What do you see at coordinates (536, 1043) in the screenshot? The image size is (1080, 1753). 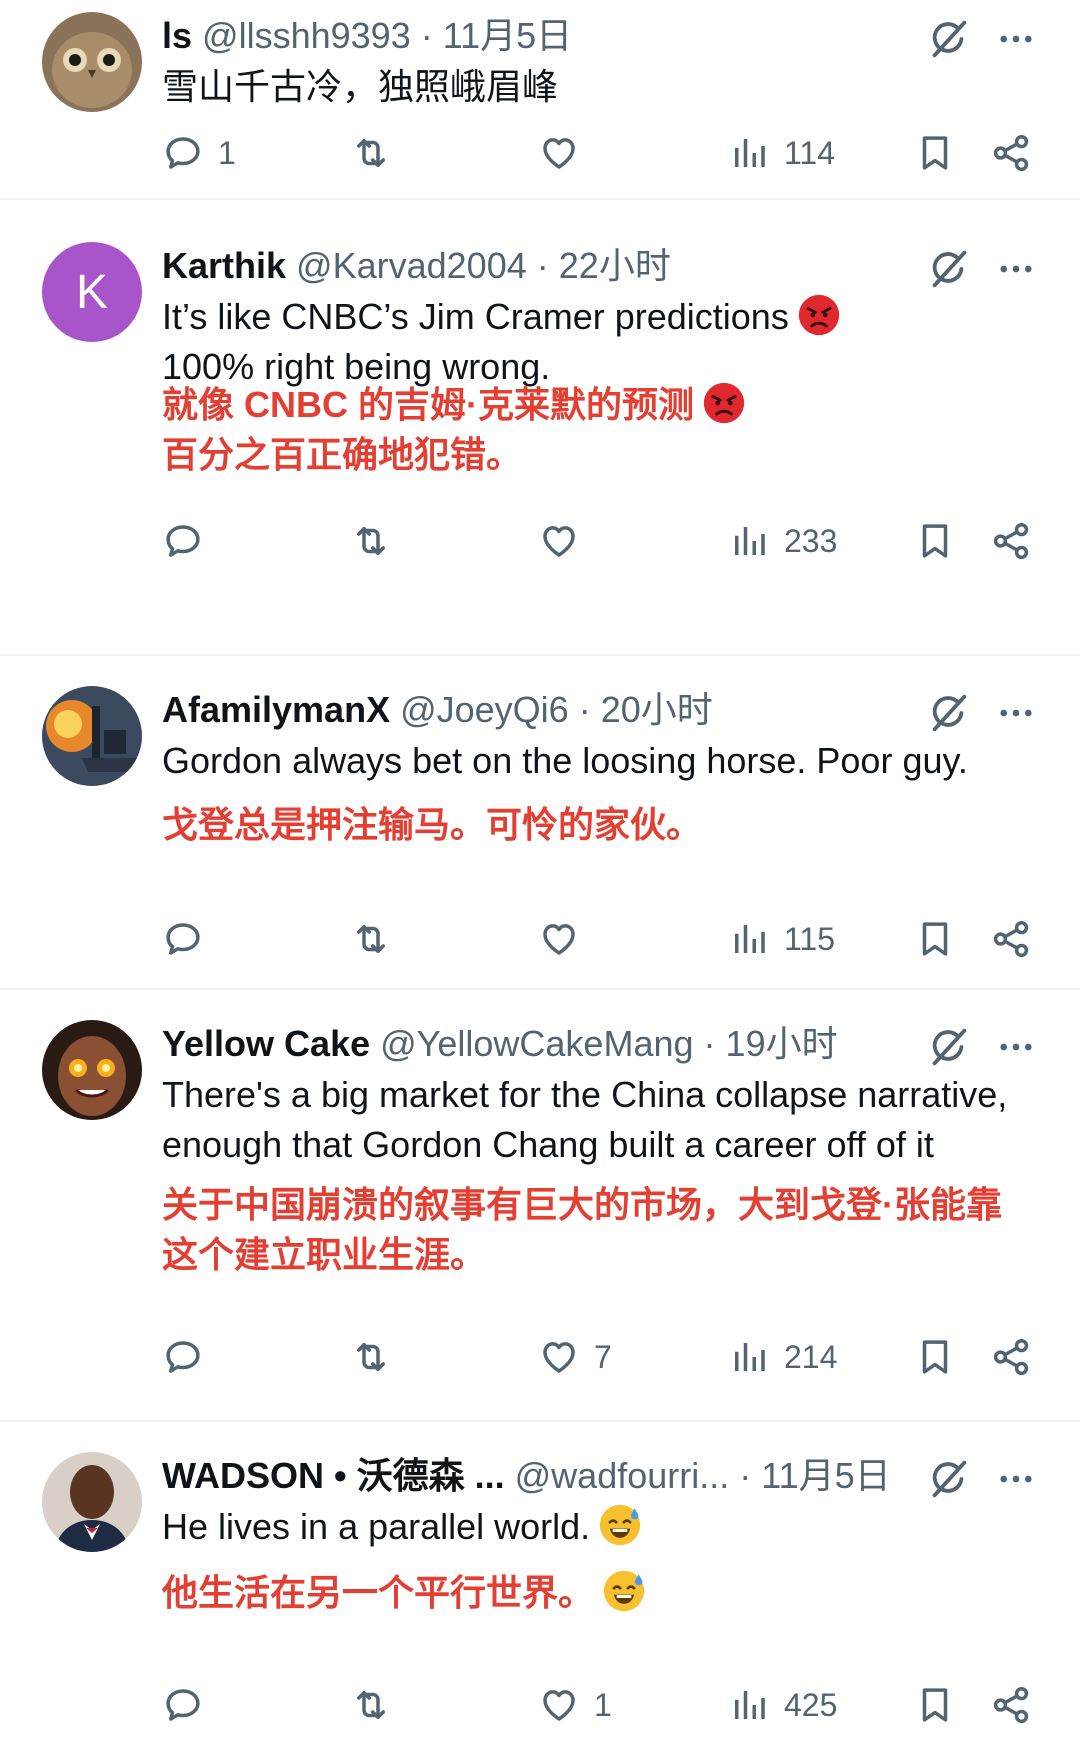 I see `user-handle: @YellowCakeMang` at bounding box center [536, 1043].